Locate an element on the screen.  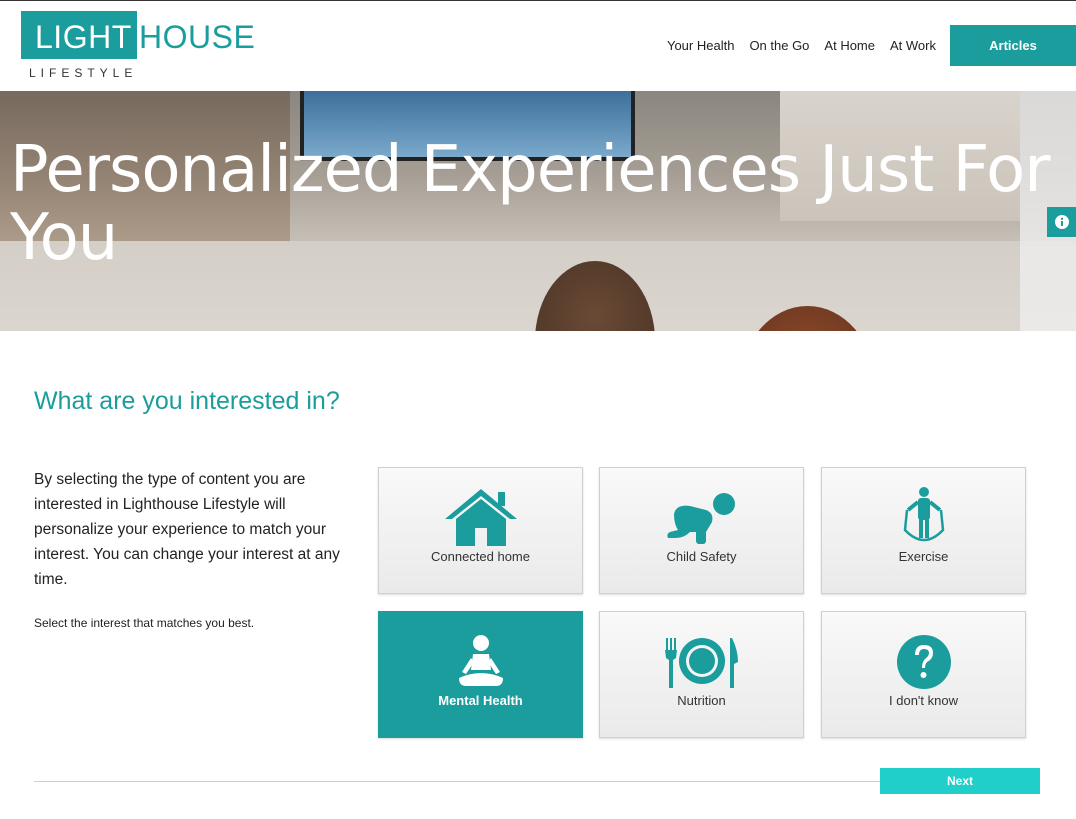
interest-tile-connected-home: Connected home is located at coordinates (480, 530).